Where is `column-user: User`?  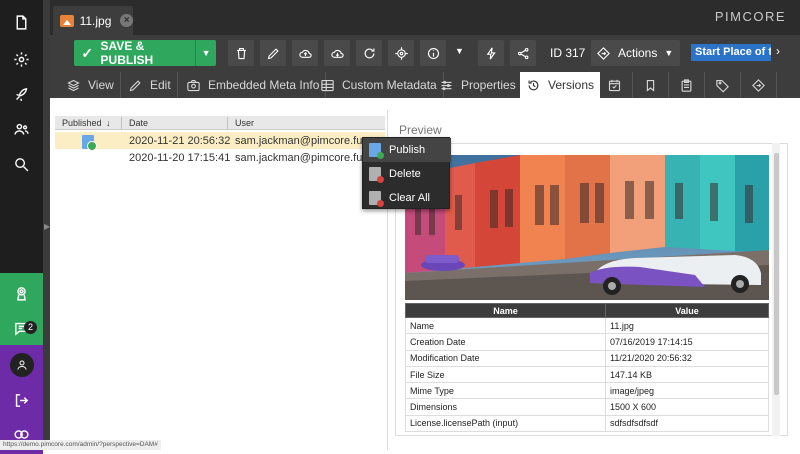
column-user: User is located at coordinates (244, 123).